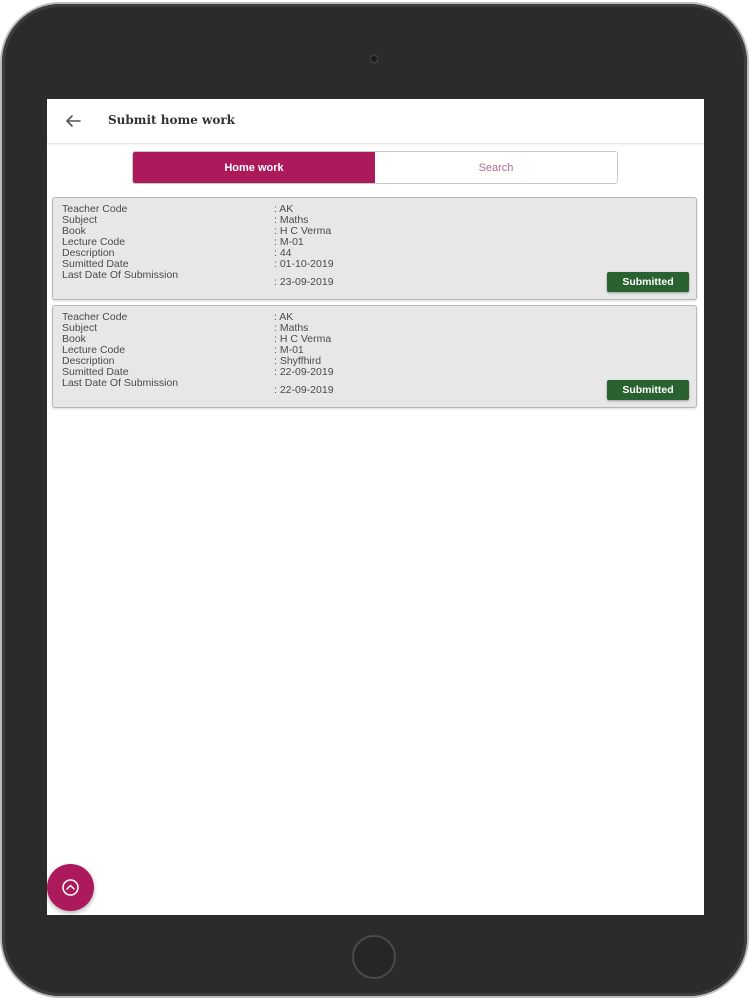  Describe the element at coordinates (304, 264) in the screenshot. I see `submitted-date-value: : 01-10-2019` at that location.